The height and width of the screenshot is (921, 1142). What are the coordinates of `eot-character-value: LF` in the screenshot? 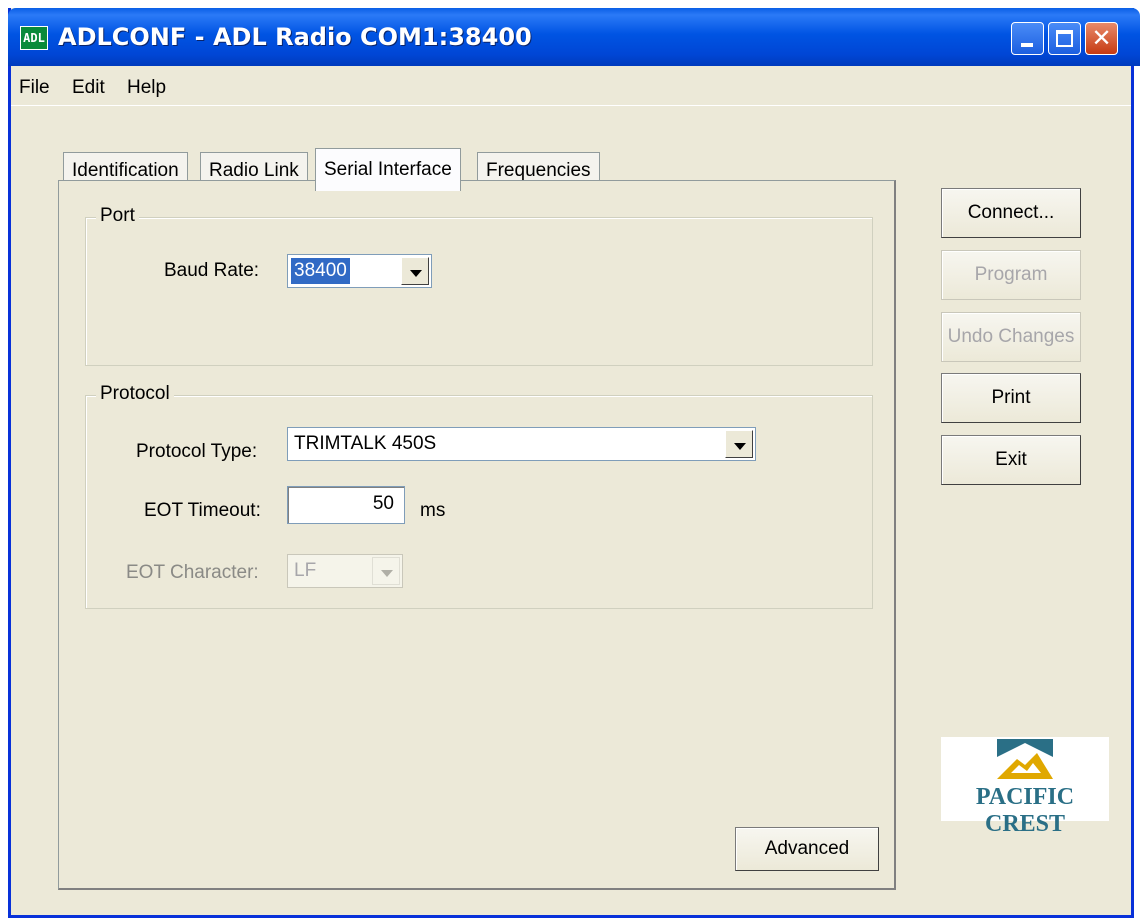 It's located at (305, 570).